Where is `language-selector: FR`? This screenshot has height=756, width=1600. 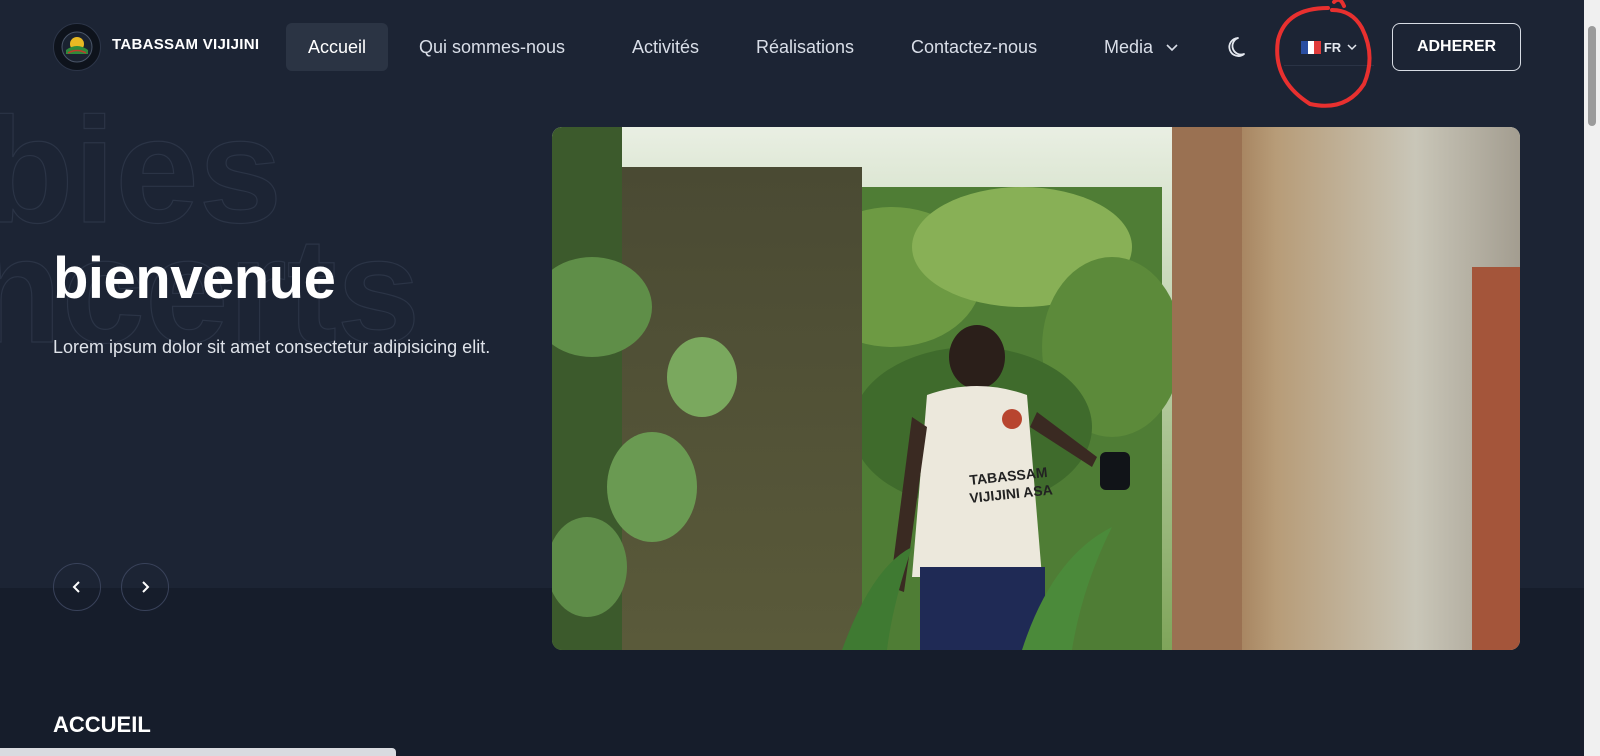
language-selector: FR is located at coordinates (1329, 48).